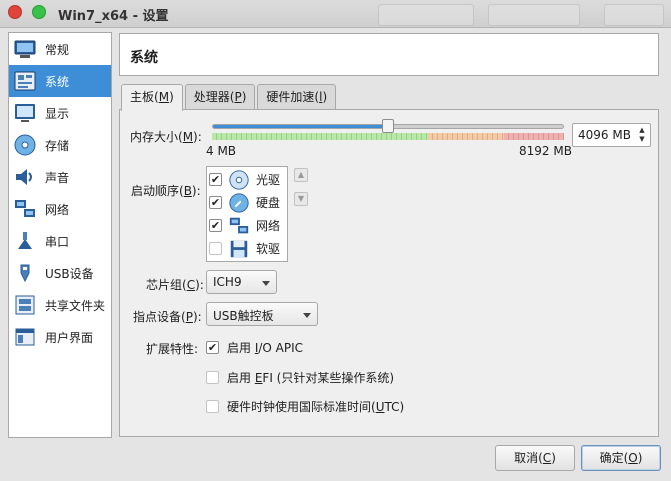  What do you see at coordinates (25, 49) in the screenshot?
I see `general-icon` at bounding box center [25, 49].